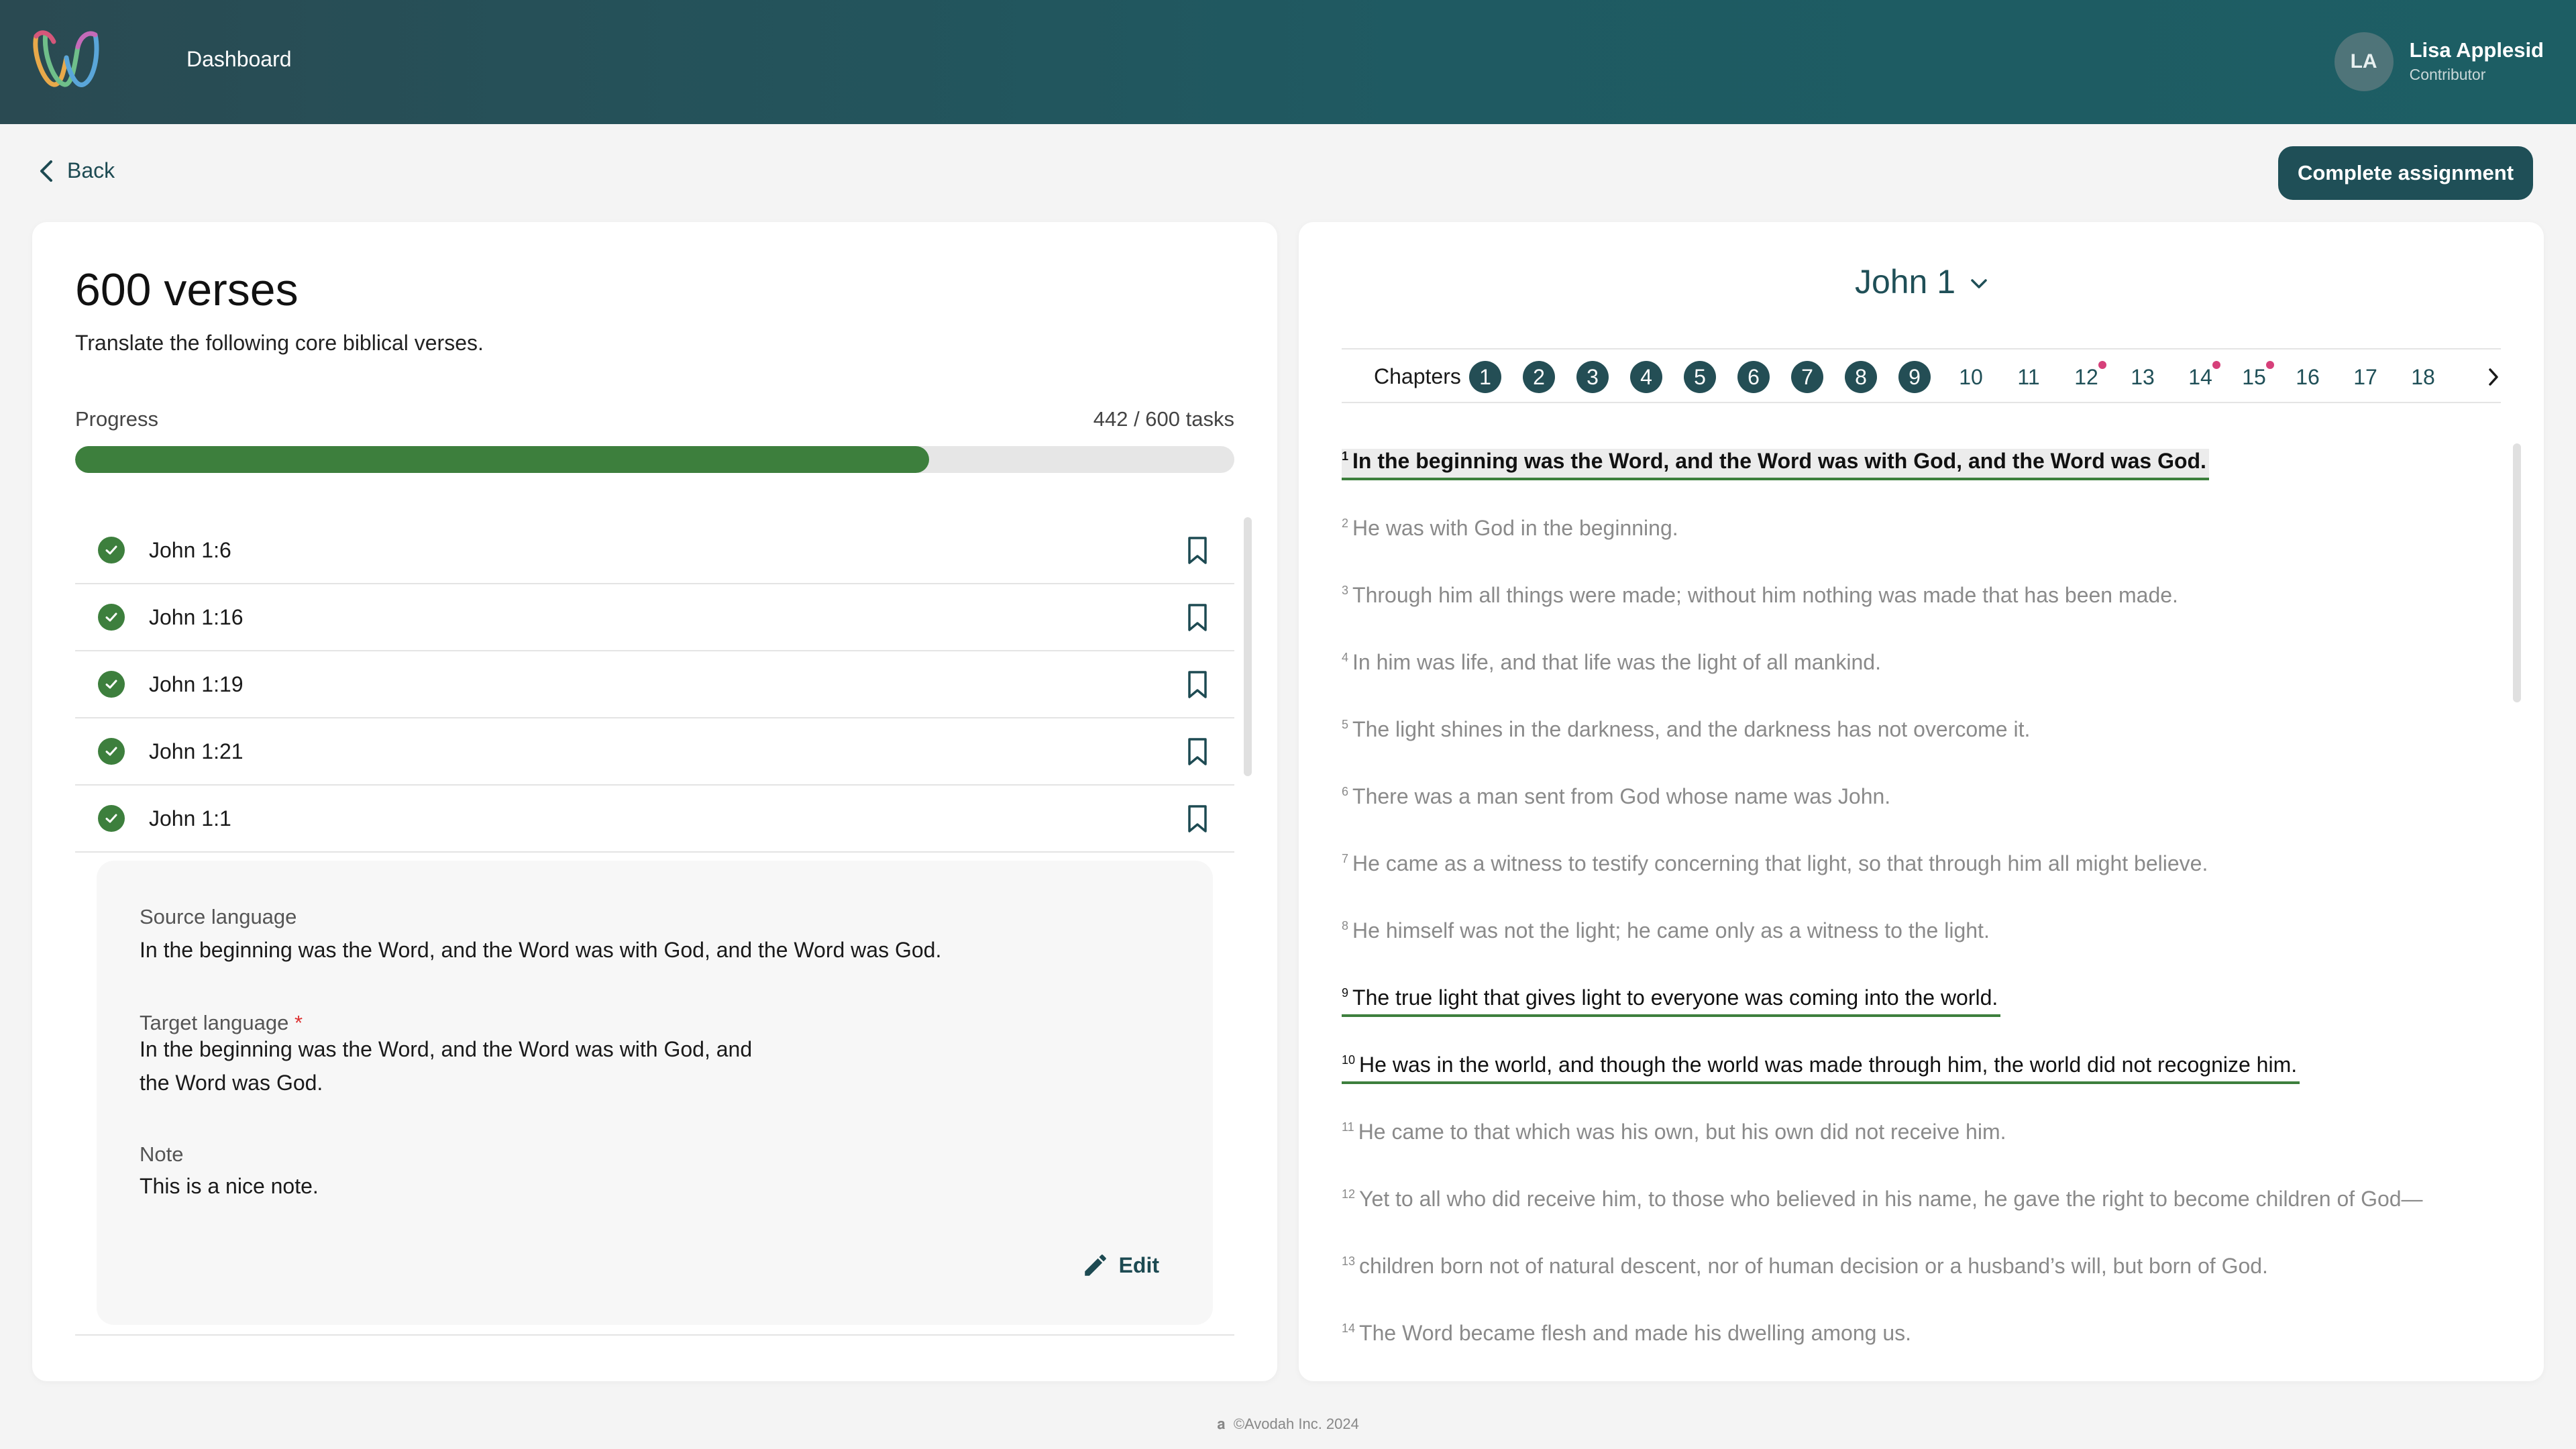 The height and width of the screenshot is (1449, 2576). I want to click on chevron-right-icon, so click(2493, 377).